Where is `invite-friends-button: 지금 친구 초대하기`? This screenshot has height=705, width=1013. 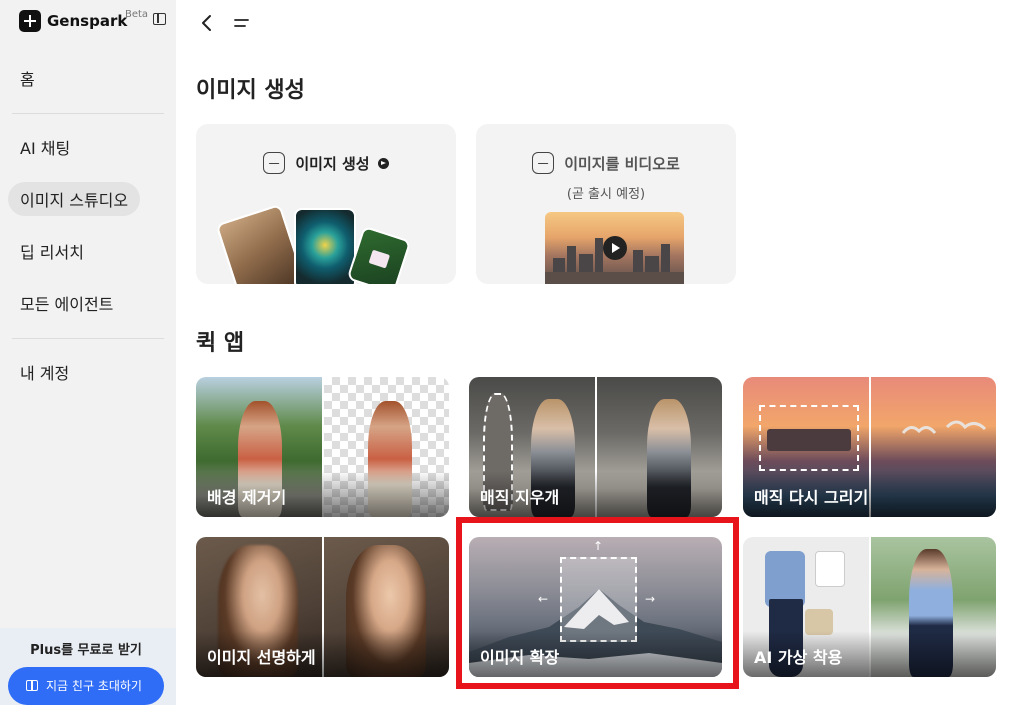 invite-friends-button: 지금 친구 초대하기 is located at coordinates (86, 686).